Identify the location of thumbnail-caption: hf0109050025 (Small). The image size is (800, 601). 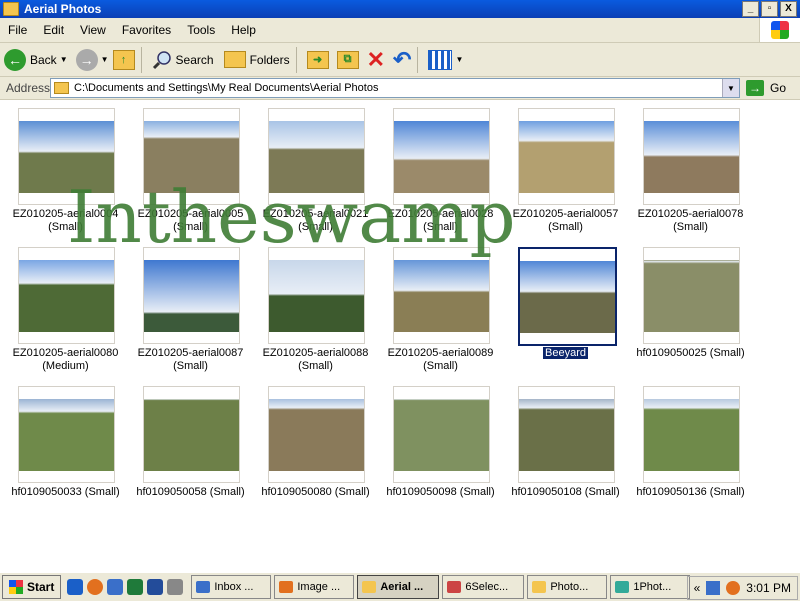
(690, 353).